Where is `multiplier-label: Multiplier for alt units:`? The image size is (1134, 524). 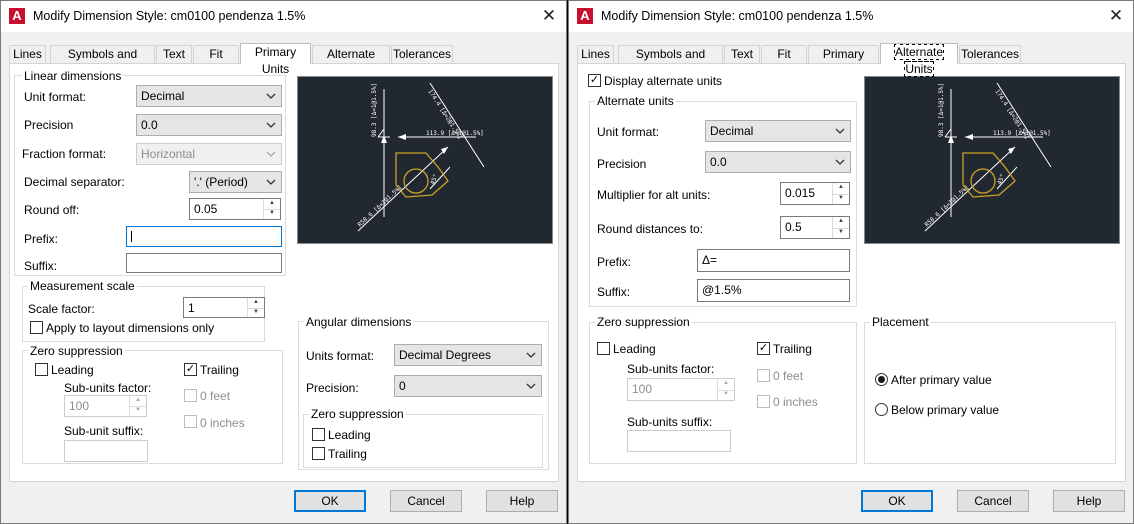 multiplier-label: Multiplier for alt units: is located at coordinates (654, 195).